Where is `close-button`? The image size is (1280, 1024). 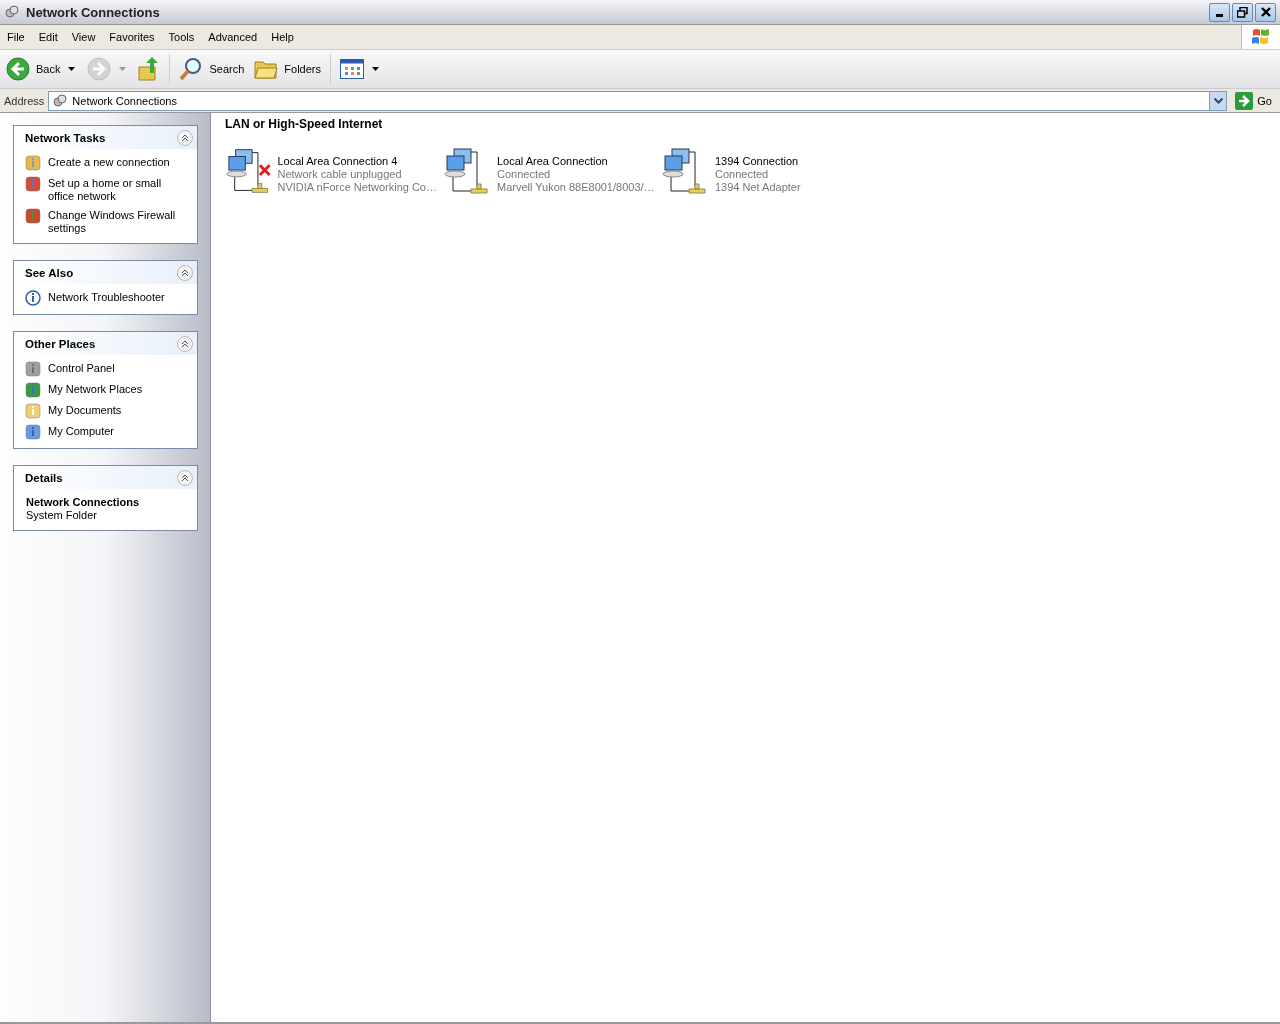 close-button is located at coordinates (1265, 12).